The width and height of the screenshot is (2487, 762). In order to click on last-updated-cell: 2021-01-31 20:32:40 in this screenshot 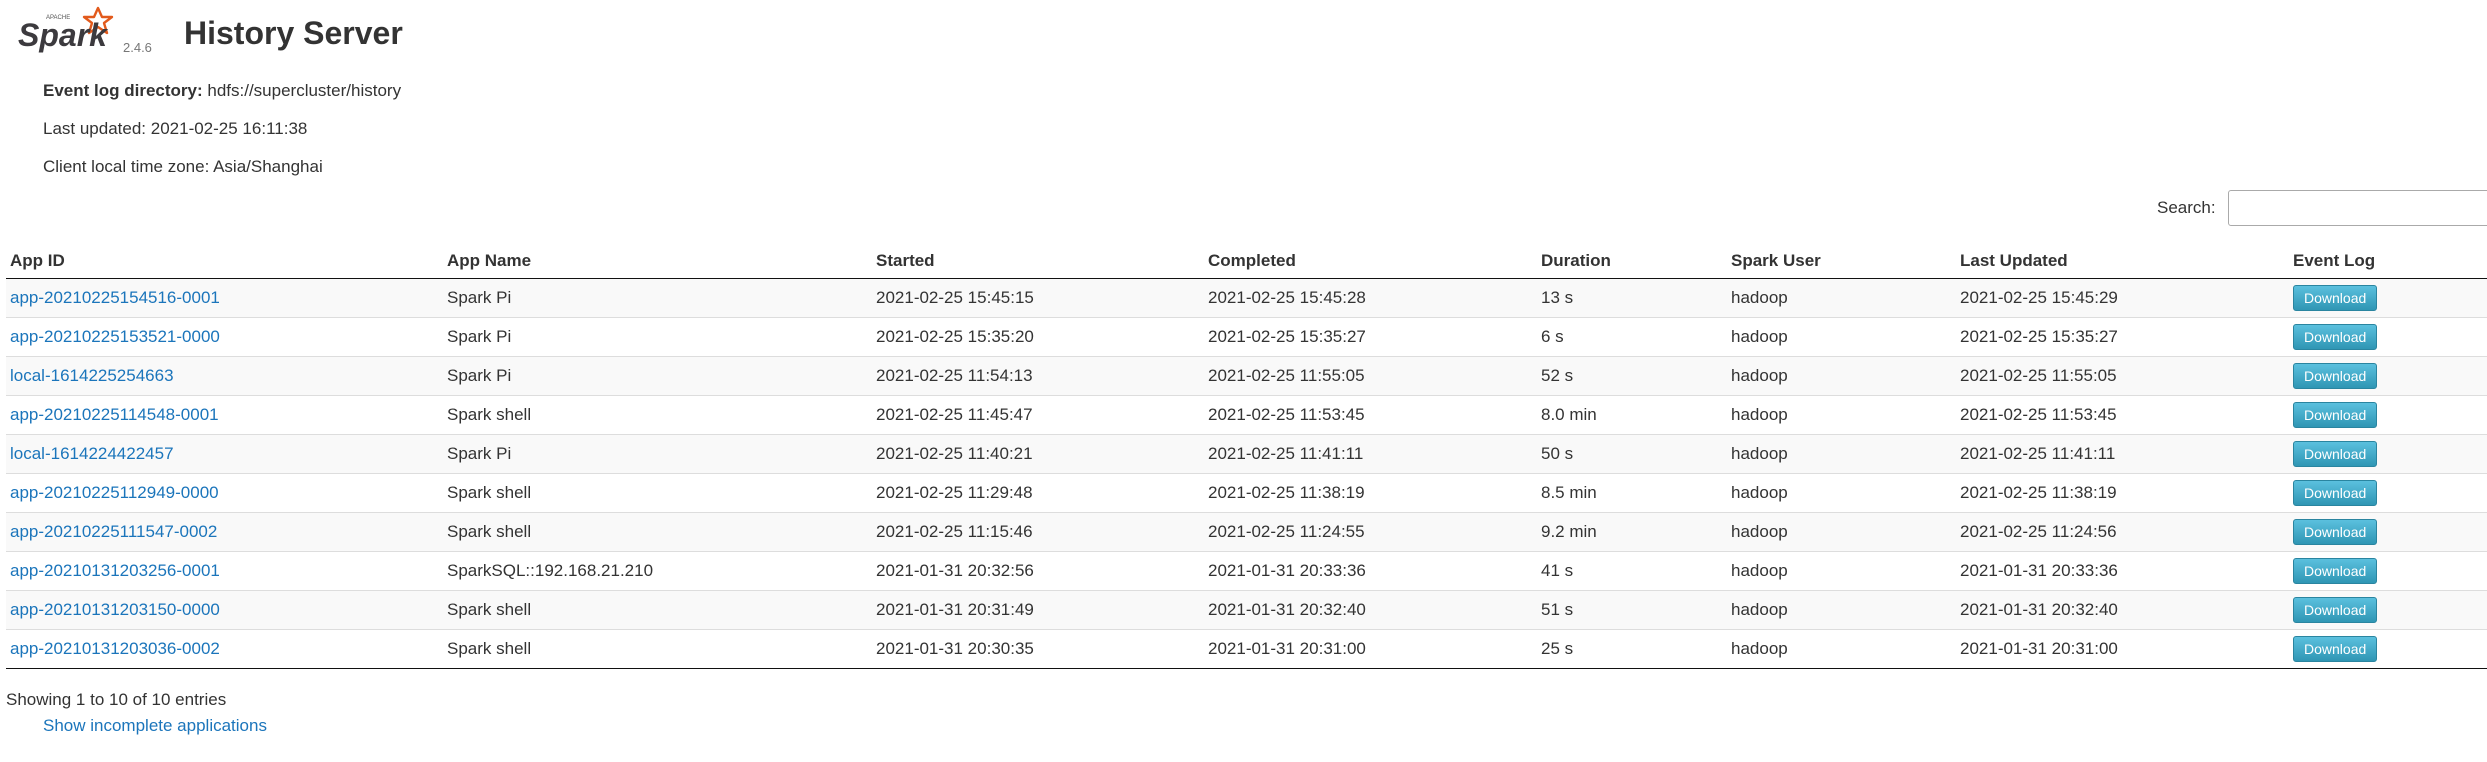, I will do `click(2122, 610)`.